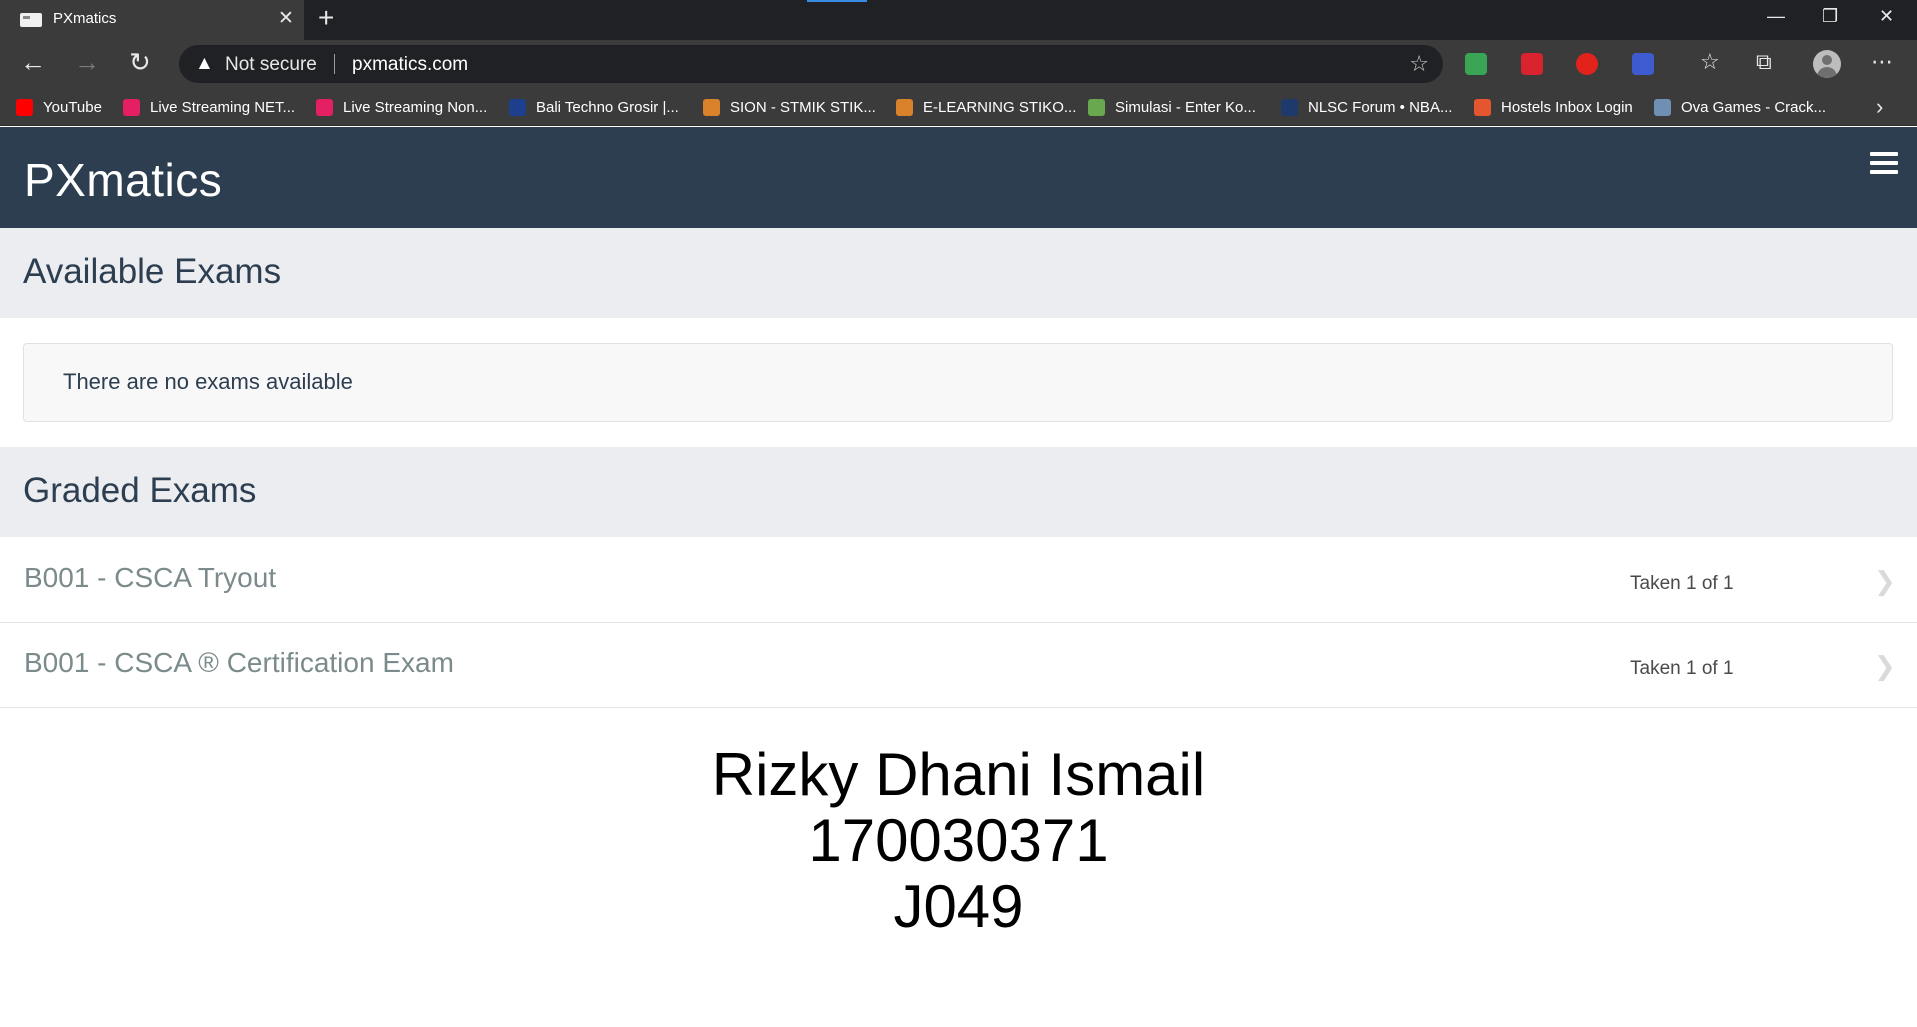 This screenshot has width=1917, height=1027. I want to click on graded-exam-row: B001 - CSCA Tryout Taken 1 of 1 ❯, so click(958, 580).